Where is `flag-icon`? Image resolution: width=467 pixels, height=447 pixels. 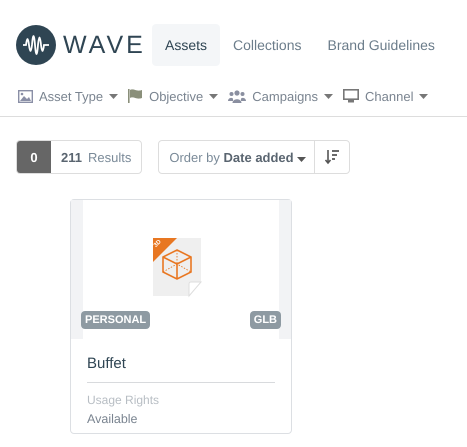
flag-icon is located at coordinates (136, 96).